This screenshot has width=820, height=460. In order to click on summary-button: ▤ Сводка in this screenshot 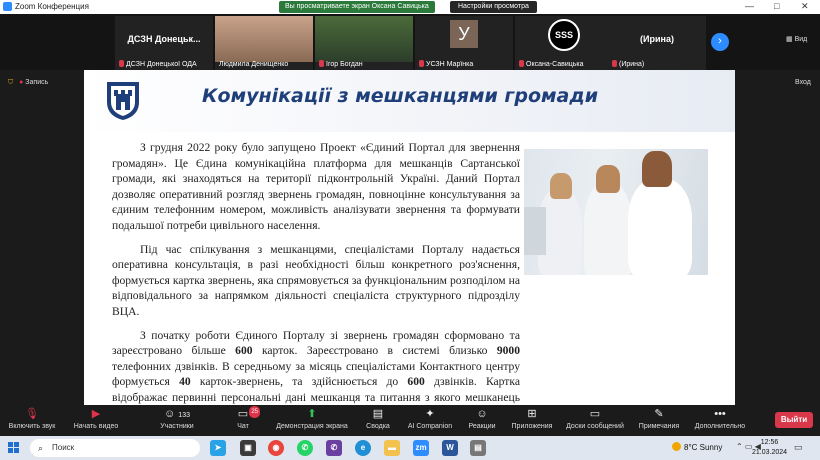, I will do `click(378, 419)`.